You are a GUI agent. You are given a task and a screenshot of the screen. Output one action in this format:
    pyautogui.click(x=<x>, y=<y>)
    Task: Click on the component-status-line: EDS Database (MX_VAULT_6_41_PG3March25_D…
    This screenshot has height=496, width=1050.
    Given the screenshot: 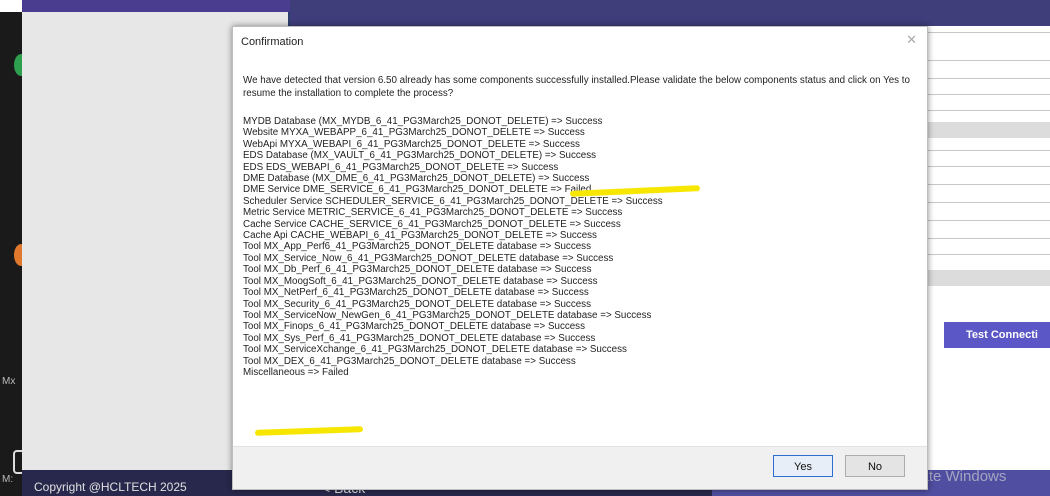 What is the action you would take?
    pyautogui.click(x=420, y=156)
    